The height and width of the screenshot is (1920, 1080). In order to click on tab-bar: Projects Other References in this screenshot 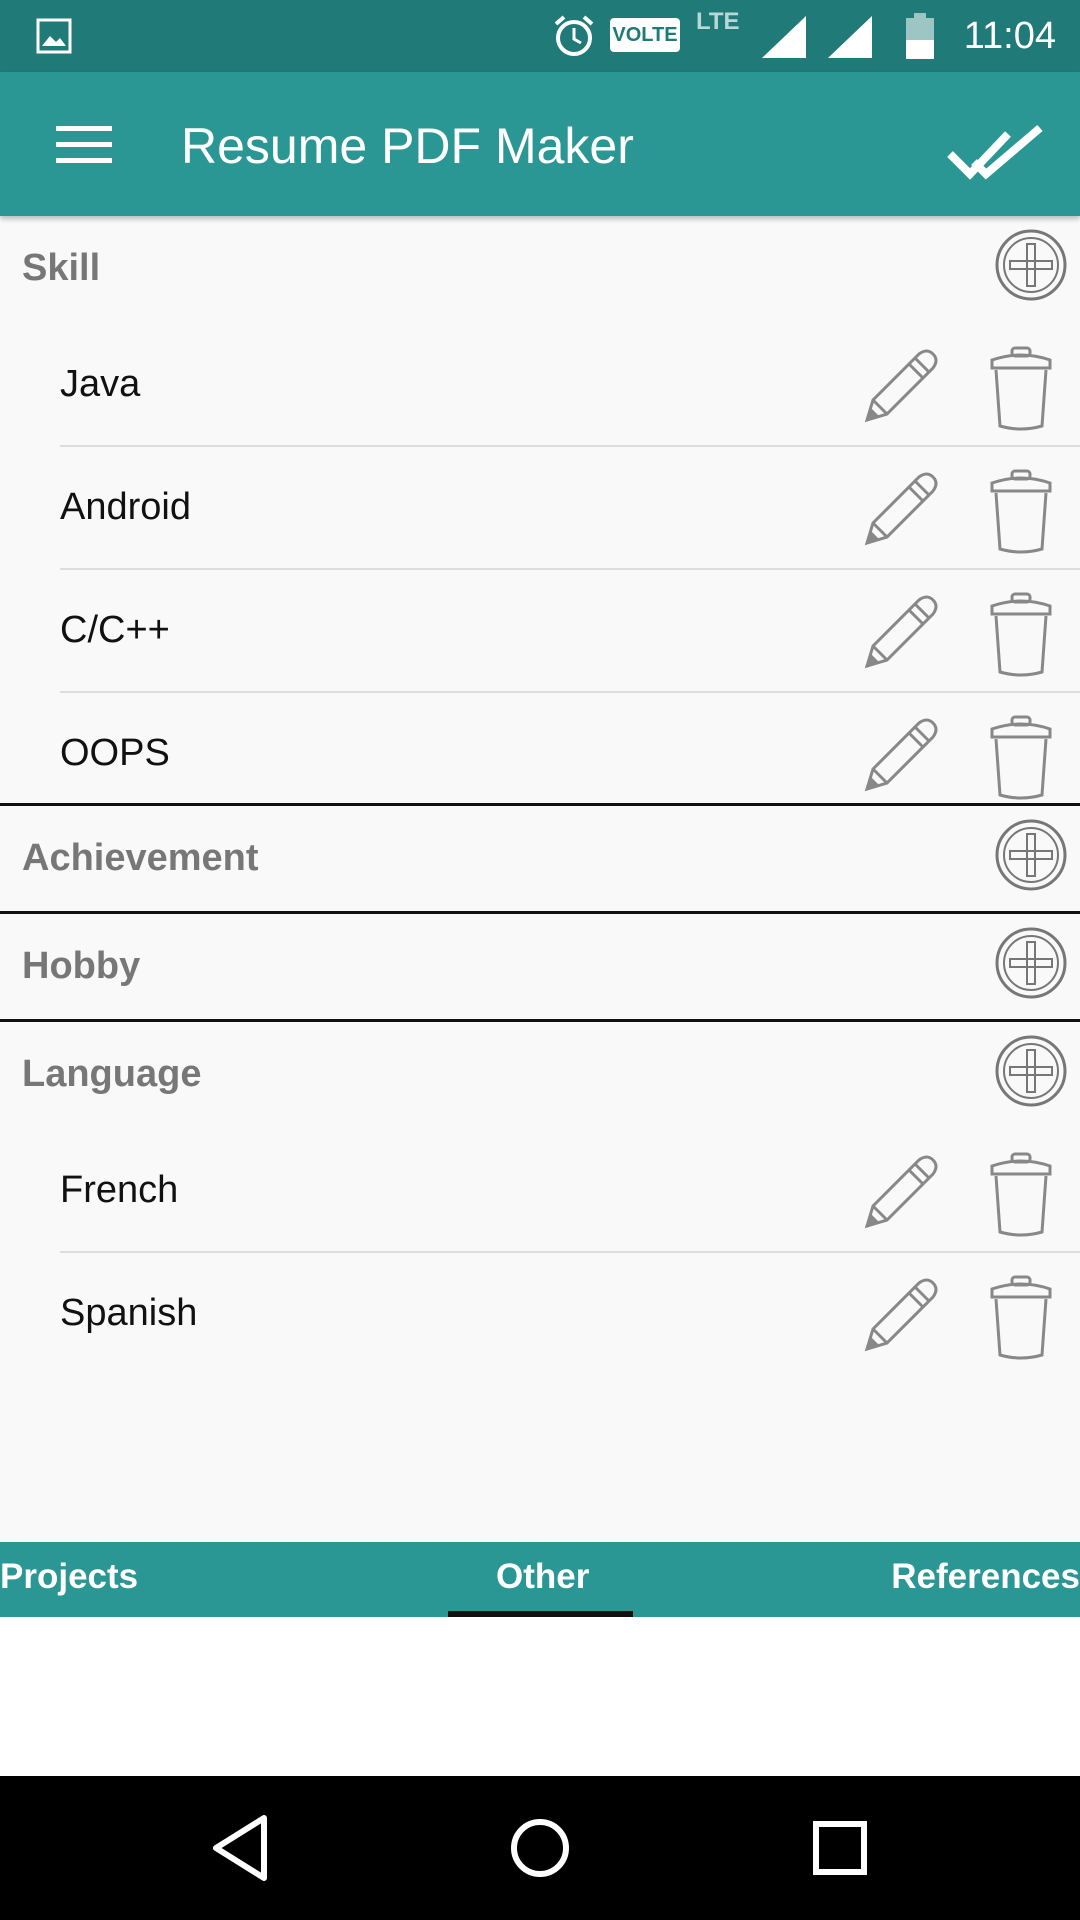, I will do `click(540, 1579)`.